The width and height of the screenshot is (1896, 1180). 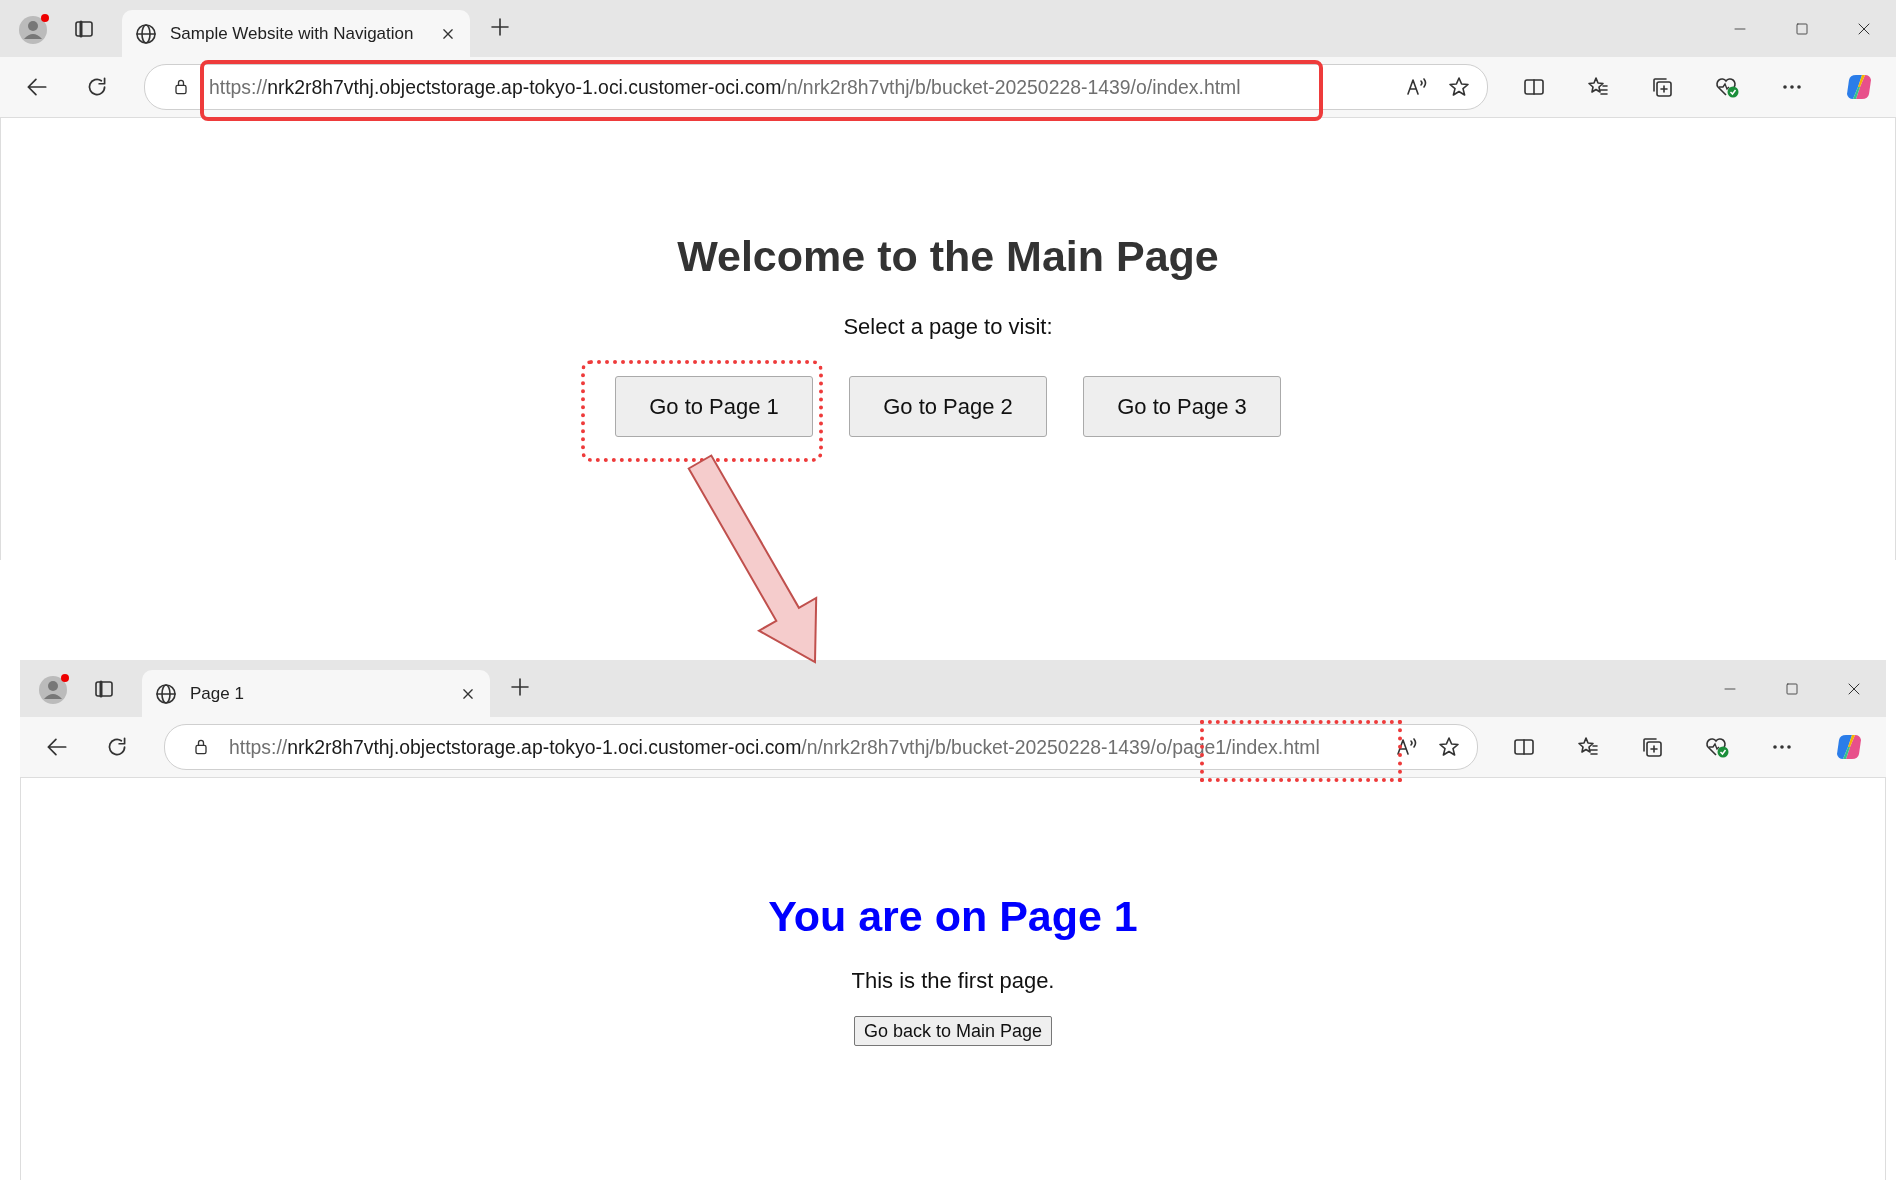 What do you see at coordinates (775, 747) in the screenshot?
I see `url-text: https://nrk2r8h7vthj.objectstorage.ap-tokyo-1.oci.customer-oci.com/n/nrk2r8h7vthj/b/bucket-20250228-1439/o/page1/index.html` at bounding box center [775, 747].